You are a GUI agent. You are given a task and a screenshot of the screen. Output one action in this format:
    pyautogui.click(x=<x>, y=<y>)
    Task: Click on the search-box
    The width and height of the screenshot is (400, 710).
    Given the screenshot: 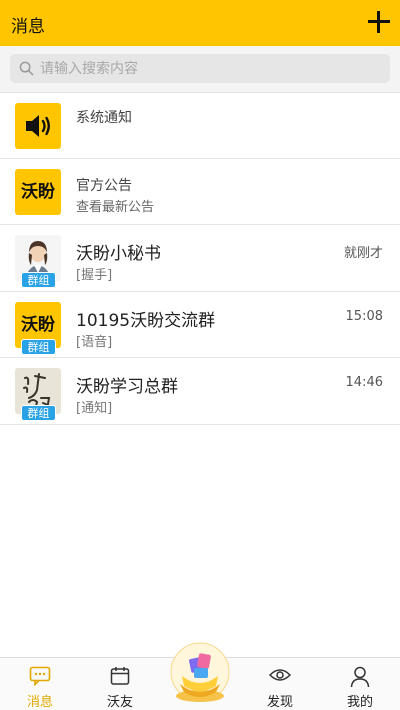 What is the action you would take?
    pyautogui.click(x=200, y=68)
    